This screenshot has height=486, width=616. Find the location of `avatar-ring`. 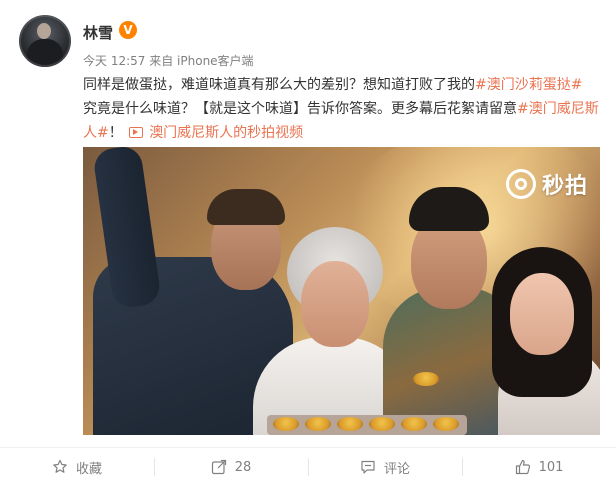

avatar-ring is located at coordinates (45, 41).